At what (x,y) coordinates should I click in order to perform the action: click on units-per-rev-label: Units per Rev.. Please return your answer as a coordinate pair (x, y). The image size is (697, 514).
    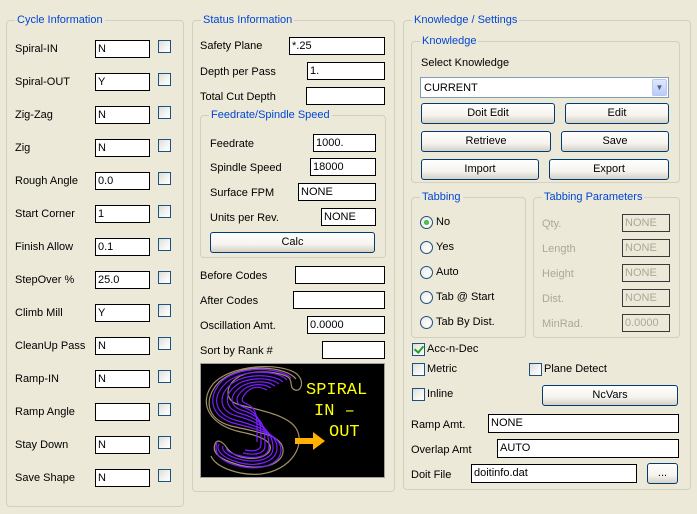
    Looking at the image, I should click on (244, 218).